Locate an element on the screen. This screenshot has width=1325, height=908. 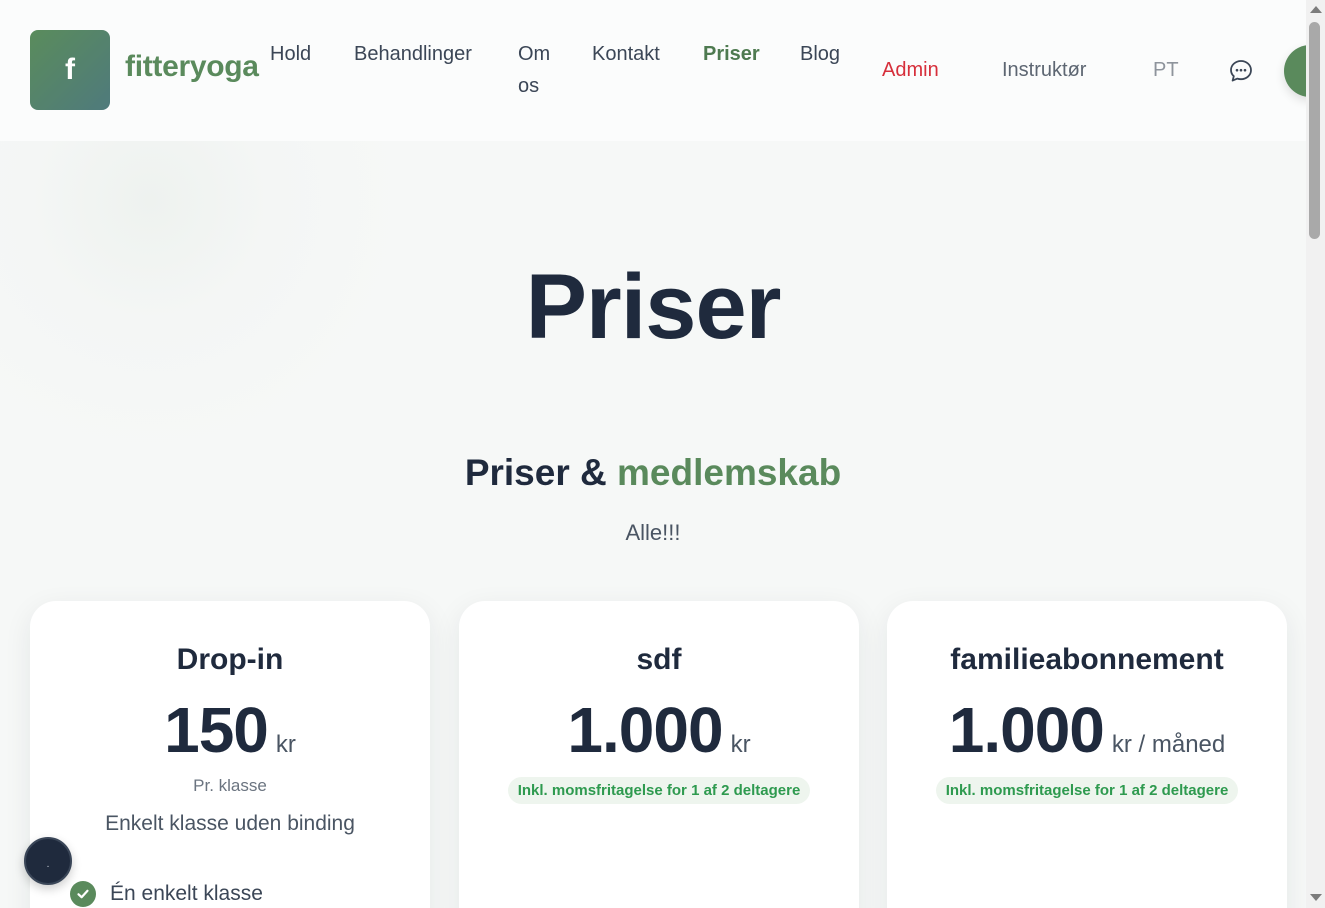
card-price: 1.000 kr is located at coordinates (659, 730).